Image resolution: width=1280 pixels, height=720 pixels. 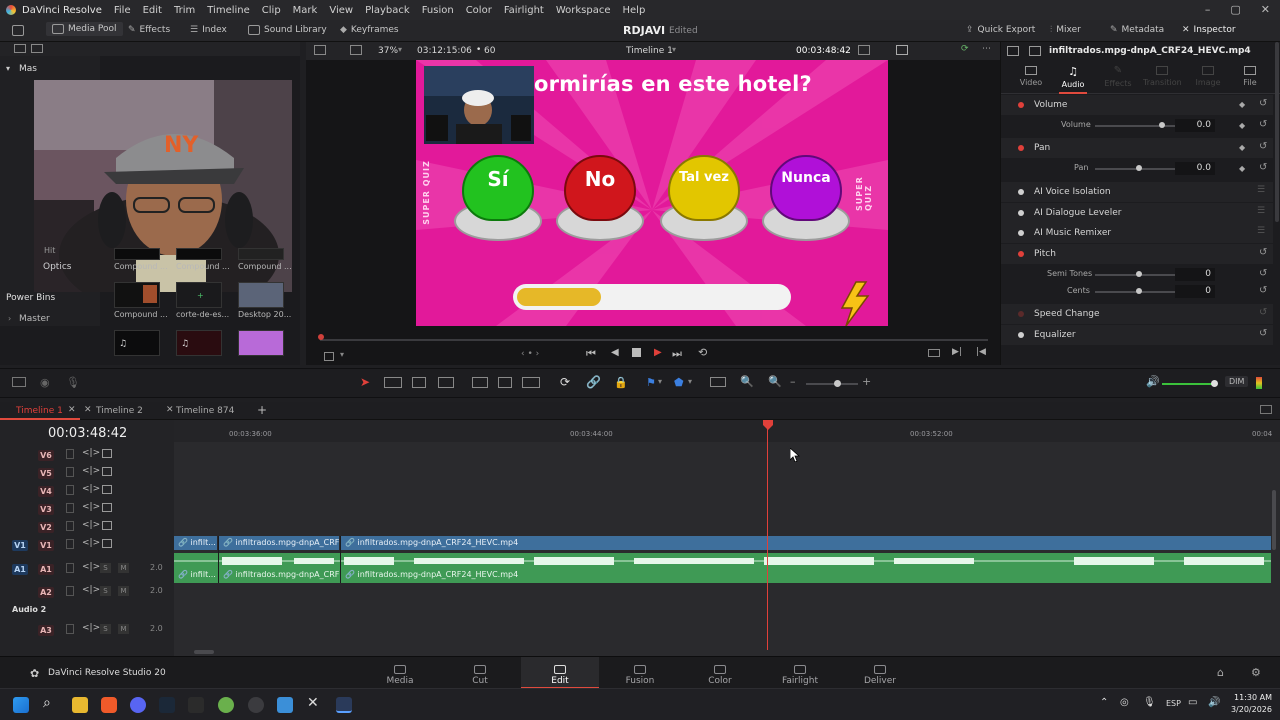 I want to click on skip-forward-icon: ⏭, so click(x=677, y=354).